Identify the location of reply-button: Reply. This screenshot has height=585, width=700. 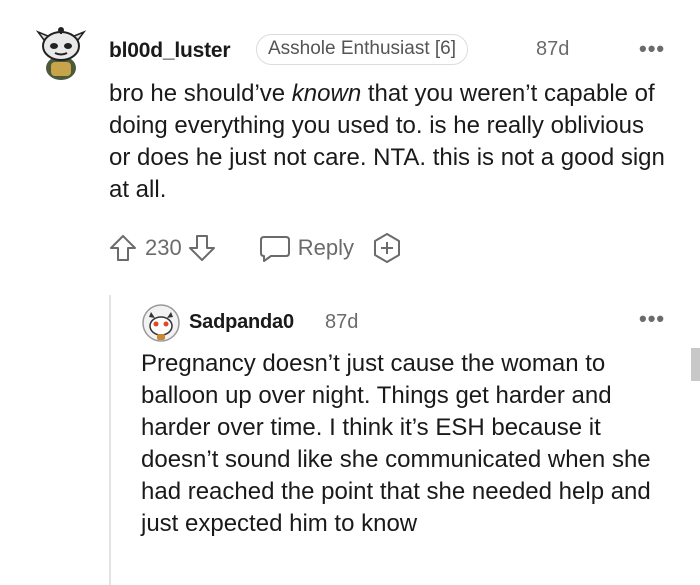
(306, 248).